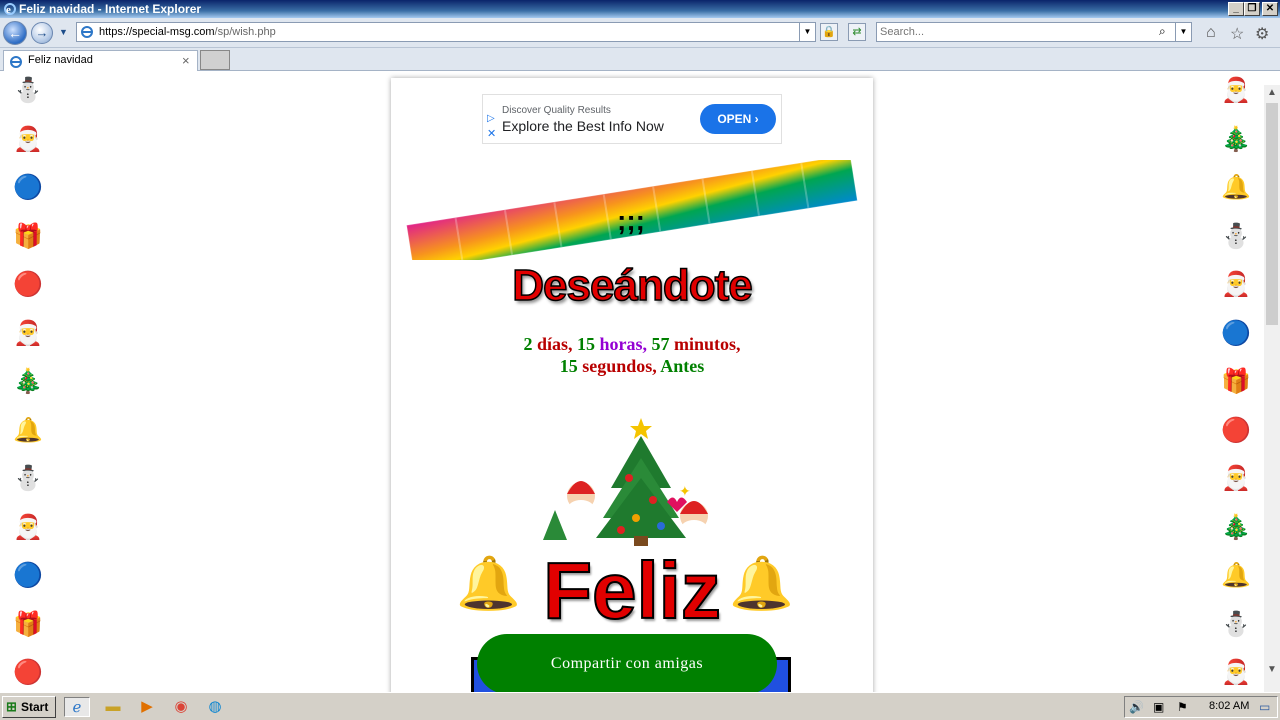 This screenshot has width=1280, height=720. I want to click on heading-deseandote: Deseándote, so click(633, 285).